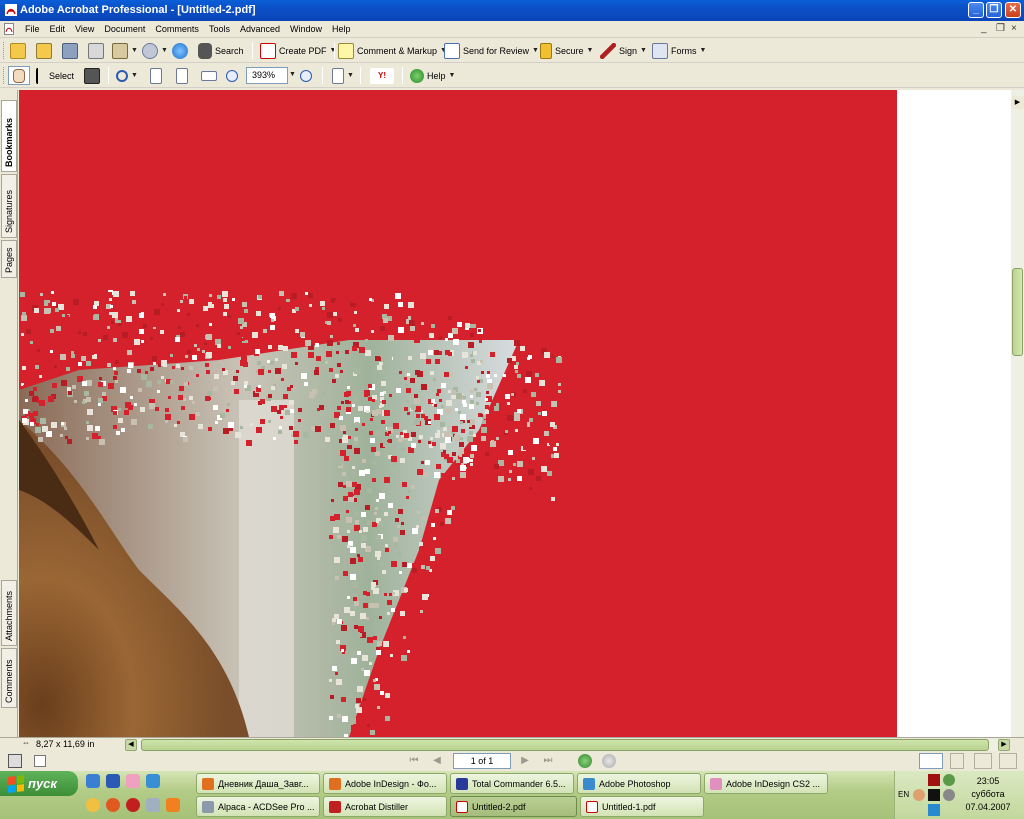 The width and height of the screenshot is (1024, 819). Describe the element at coordinates (934, 780) in the screenshot. I see `tray-lang-icon` at that location.